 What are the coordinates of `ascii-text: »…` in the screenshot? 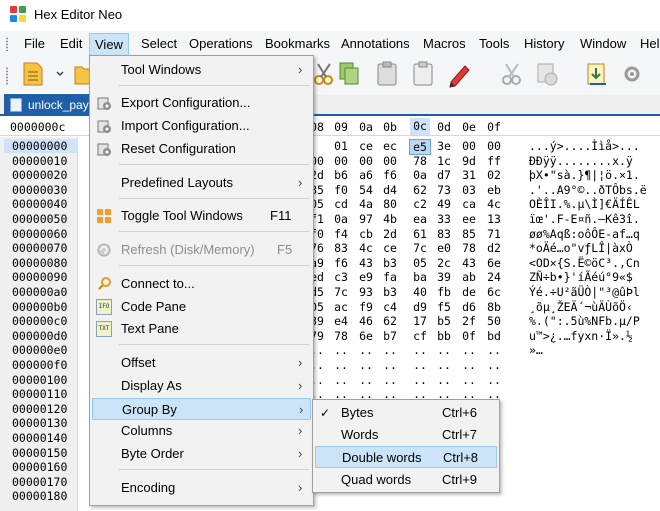 It's located at (536, 350).